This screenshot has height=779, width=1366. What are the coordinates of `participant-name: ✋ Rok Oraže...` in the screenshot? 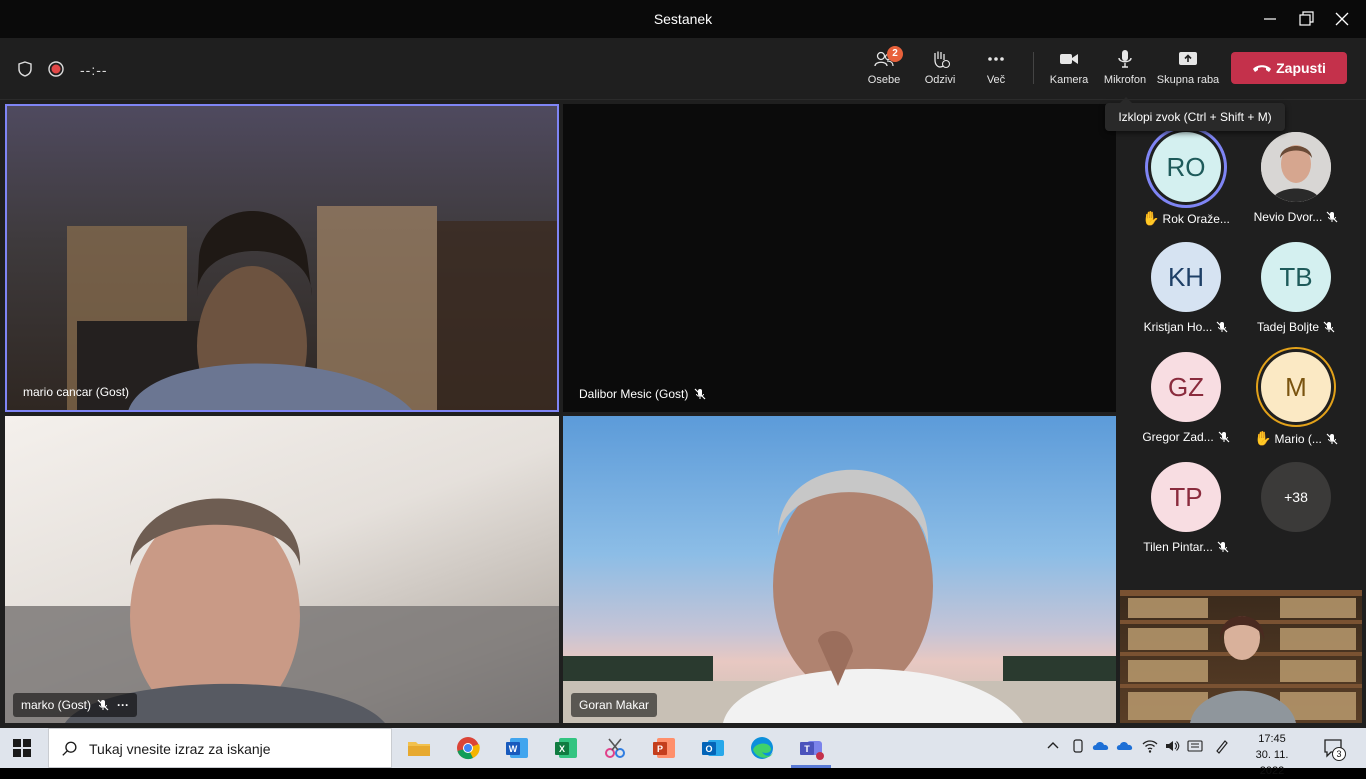 It's located at (1186, 218).